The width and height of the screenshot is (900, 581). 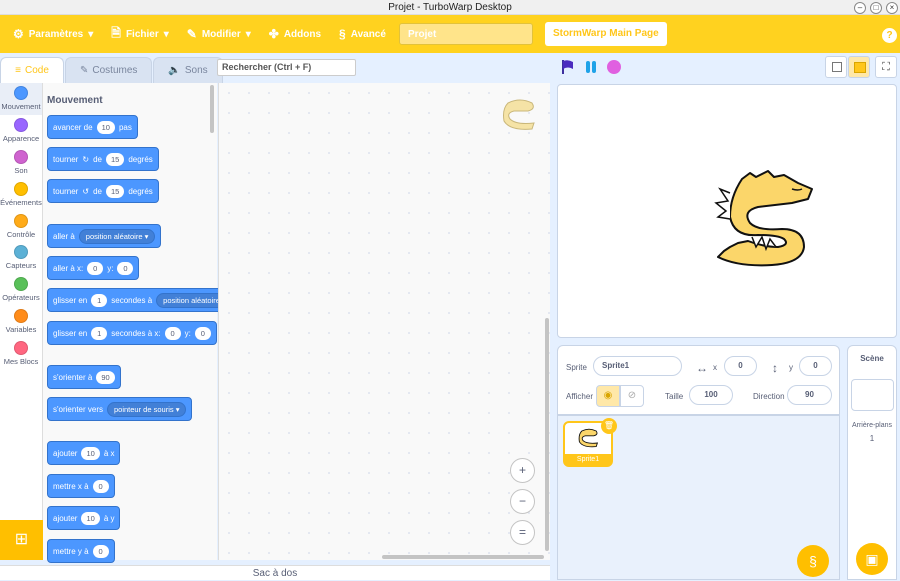 I want to click on zoom-reset-button: =, so click(x=522, y=532).